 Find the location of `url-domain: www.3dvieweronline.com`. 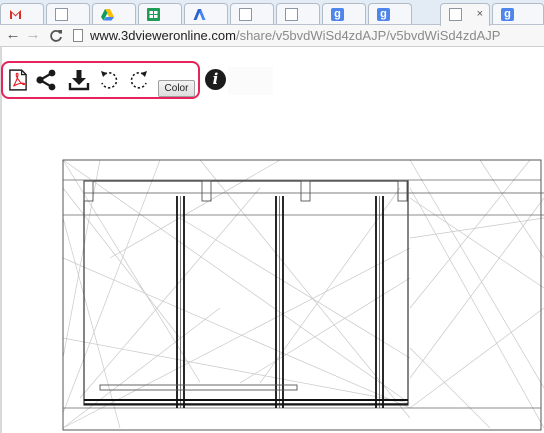

url-domain: www.3dvieweronline.com is located at coordinates (163, 35).